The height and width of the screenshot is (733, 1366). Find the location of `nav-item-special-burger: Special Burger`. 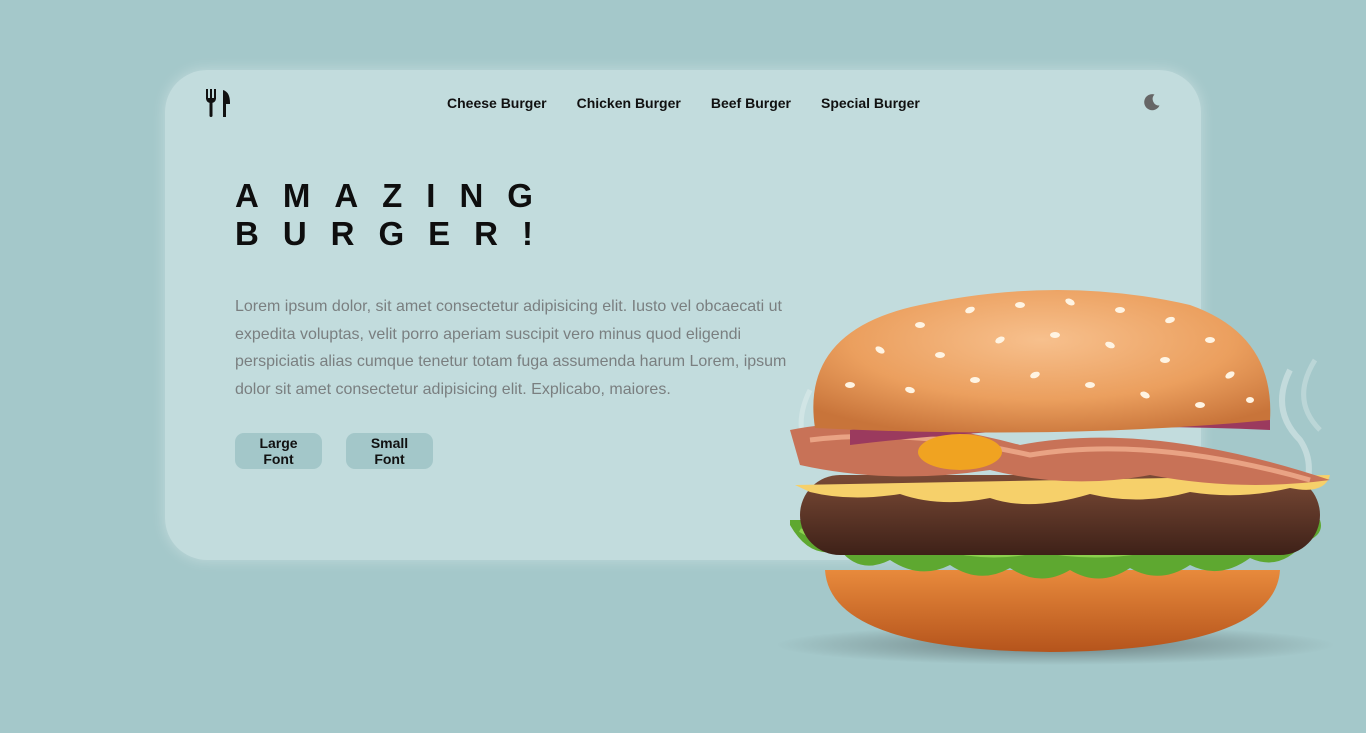

nav-item-special-burger: Special Burger is located at coordinates (870, 103).